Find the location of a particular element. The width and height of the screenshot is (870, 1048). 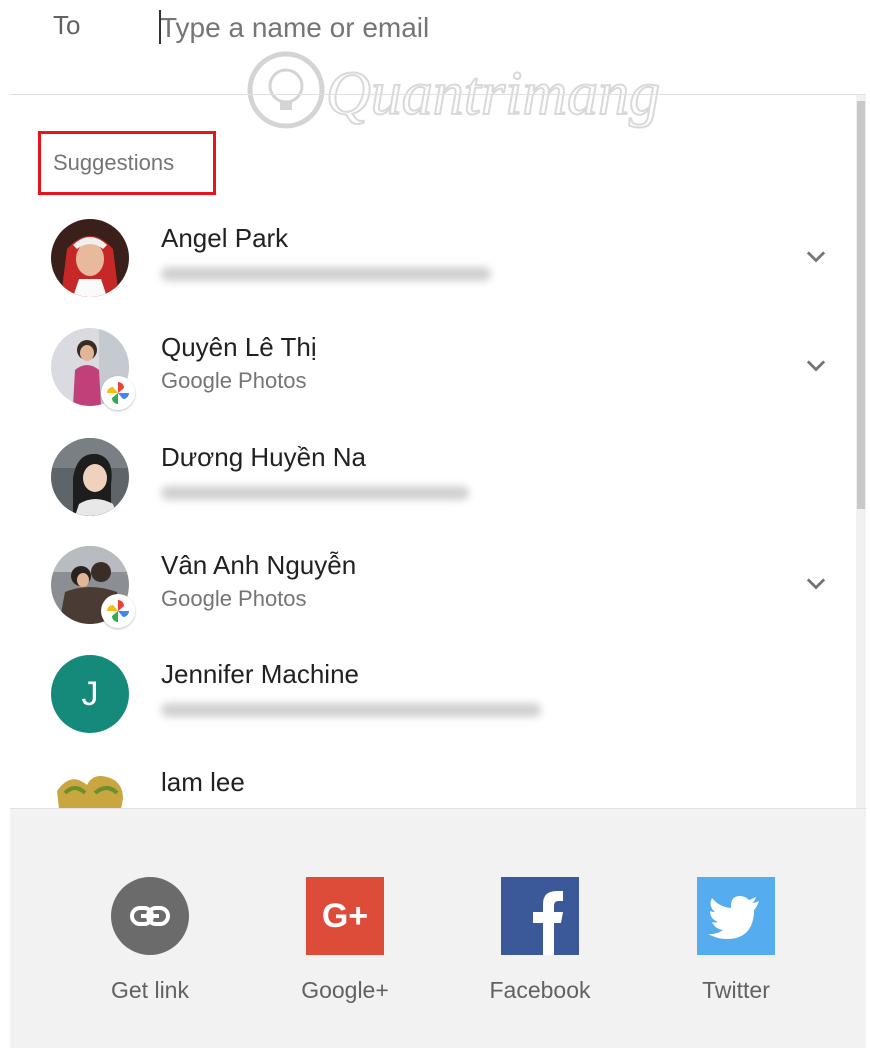

contact-row: J Jennifer Machine is located at coordinates (432, 709).